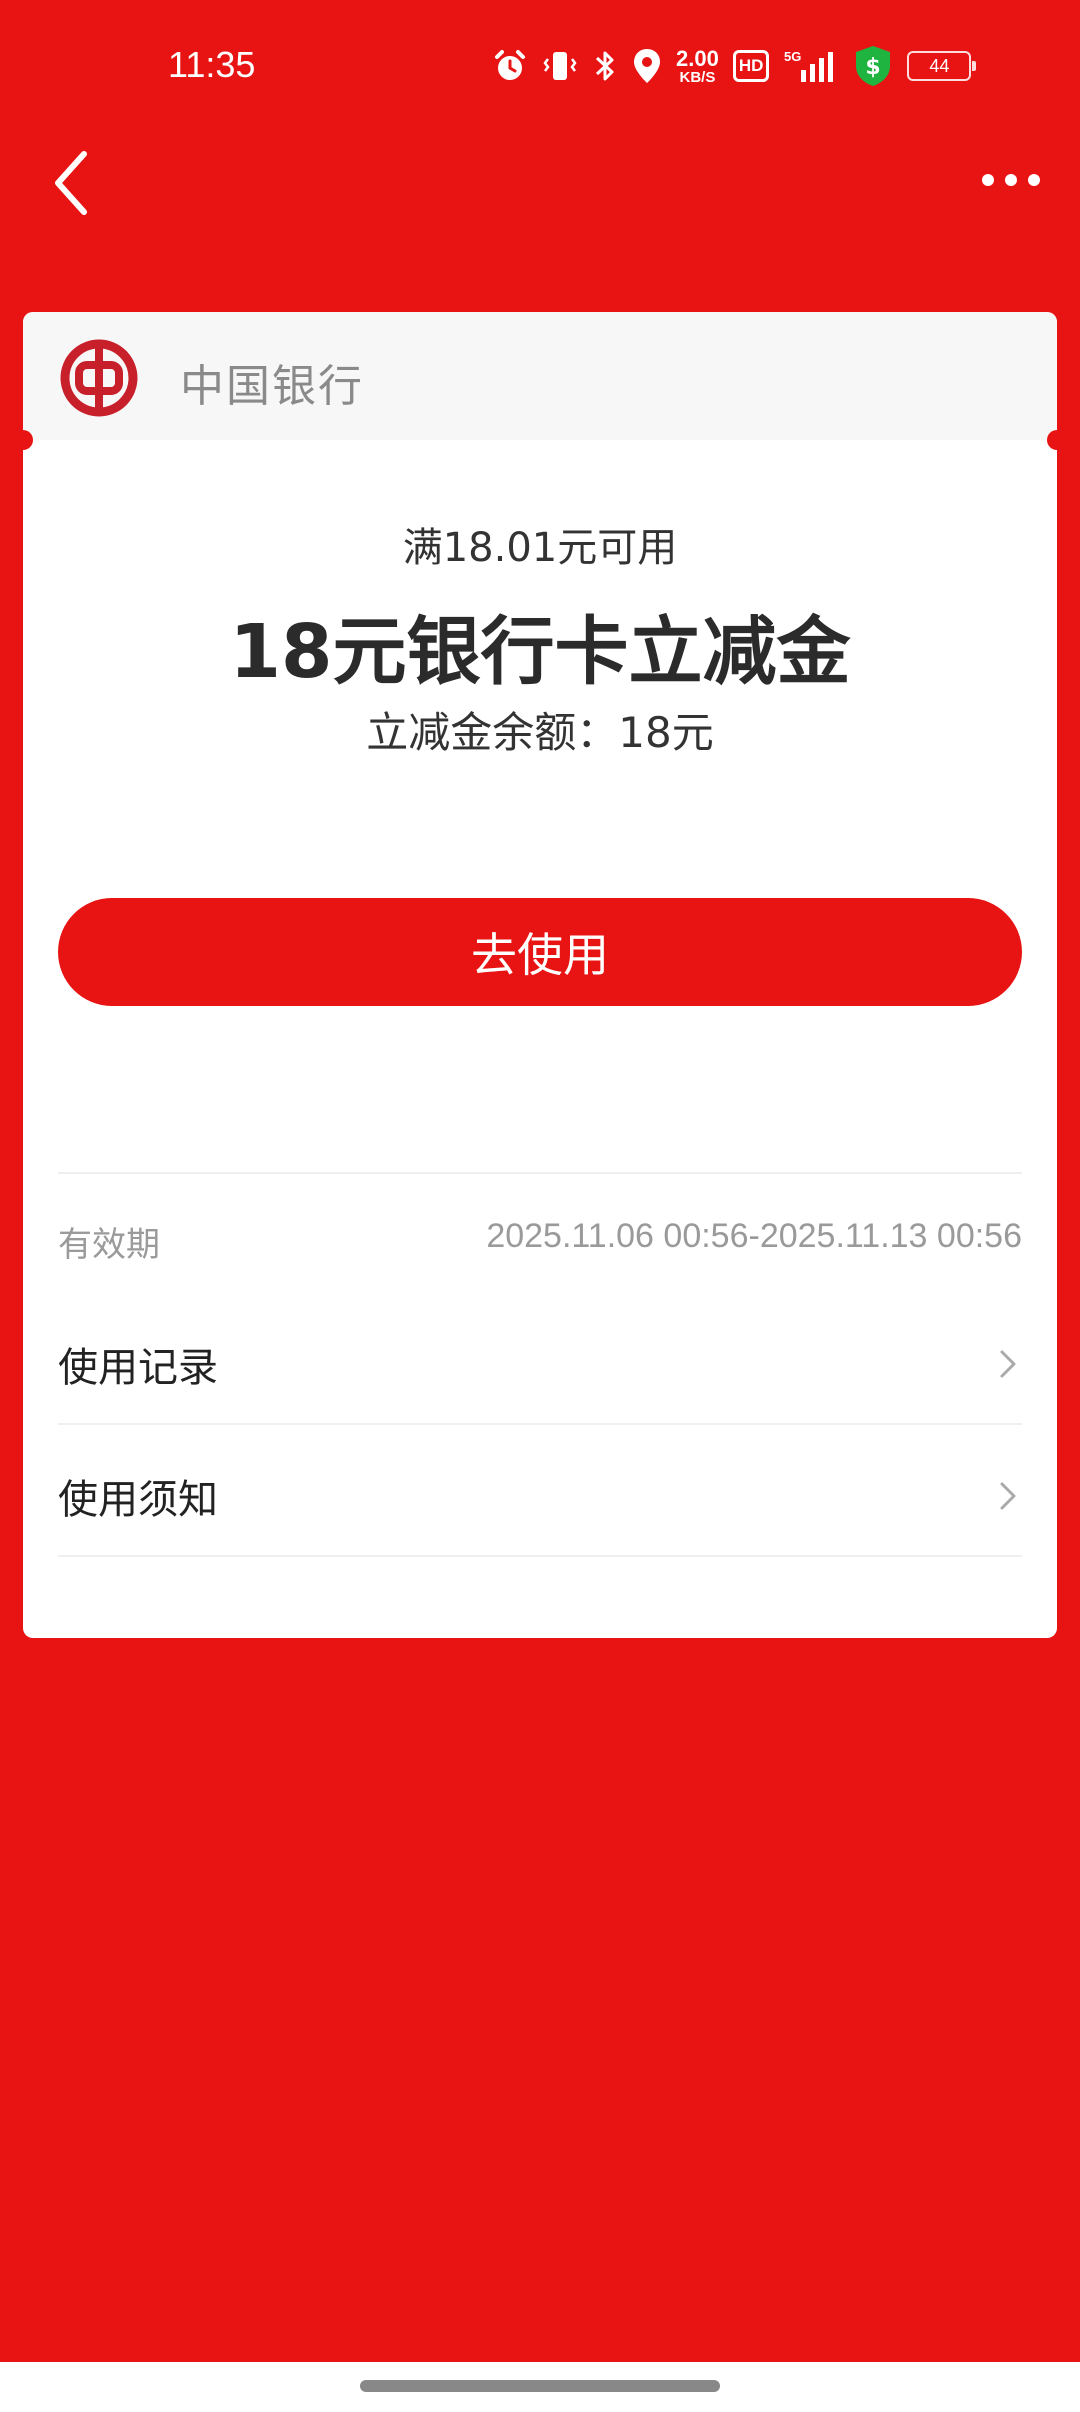 This screenshot has height=2412, width=1080. I want to click on signal-icon: 5G, so click(811, 66).